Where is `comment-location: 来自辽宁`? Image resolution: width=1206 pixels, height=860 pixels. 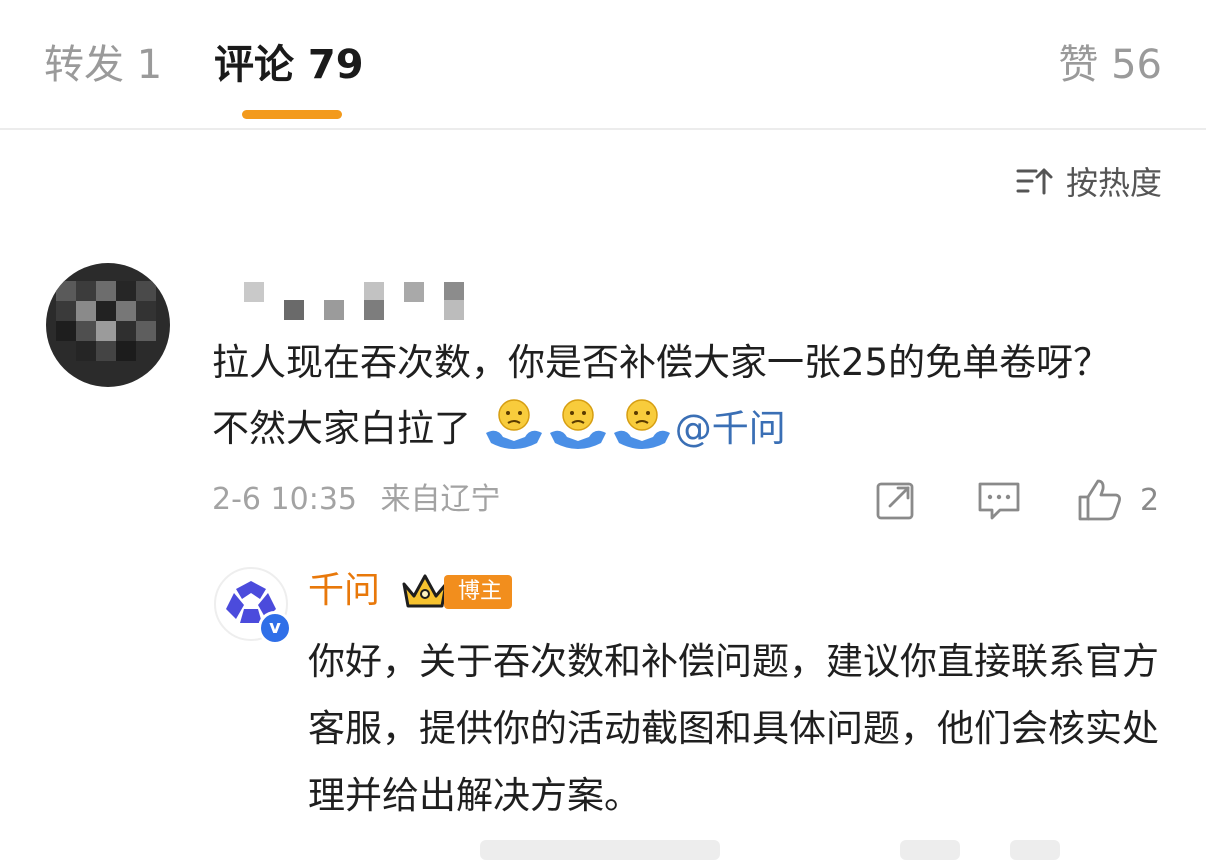 comment-location: 来自辽宁 is located at coordinates (440, 499).